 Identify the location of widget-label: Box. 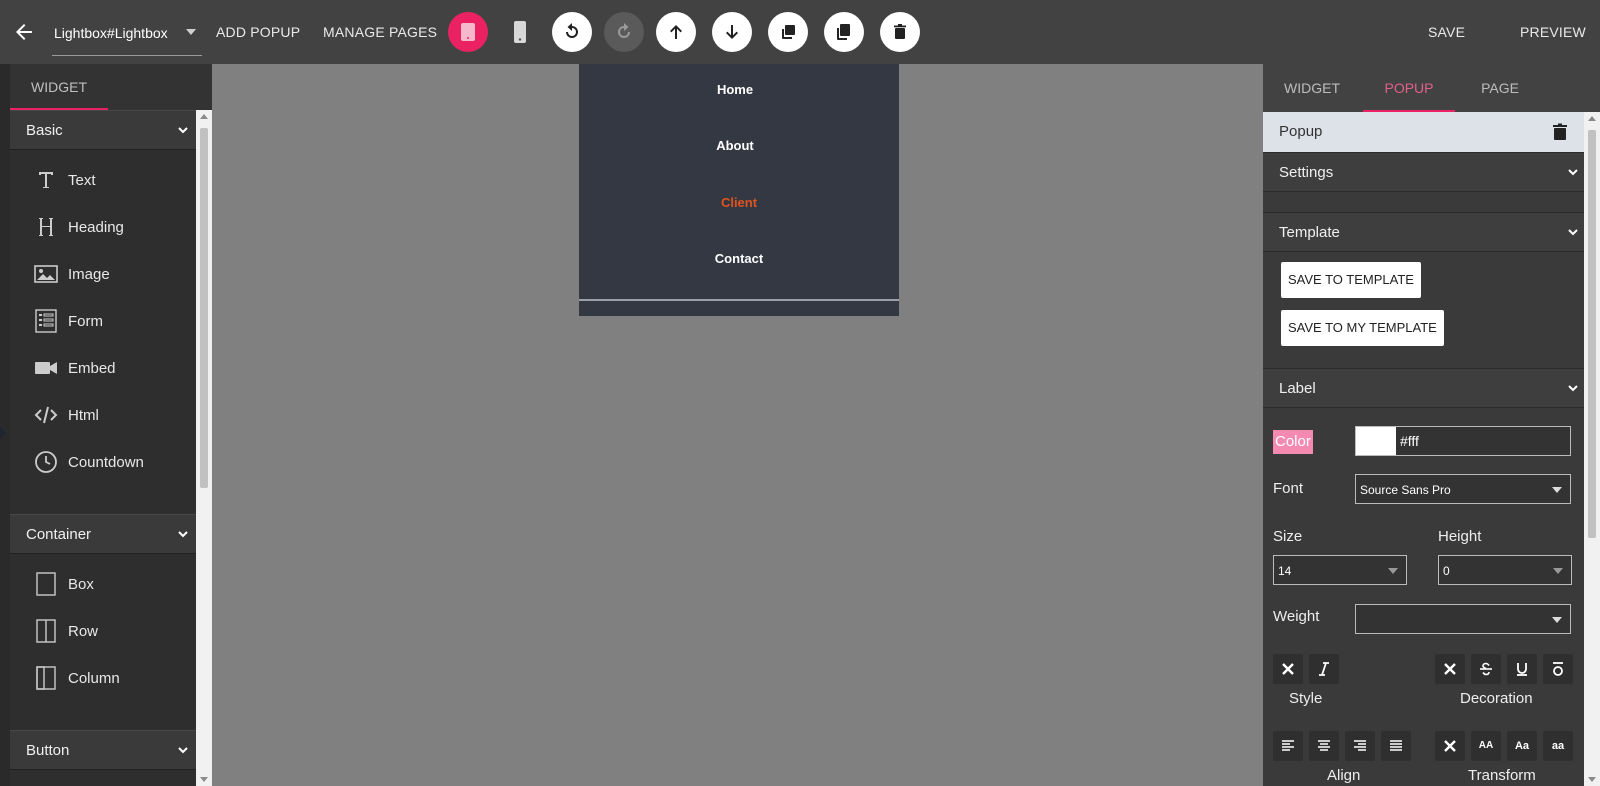
(81, 584).